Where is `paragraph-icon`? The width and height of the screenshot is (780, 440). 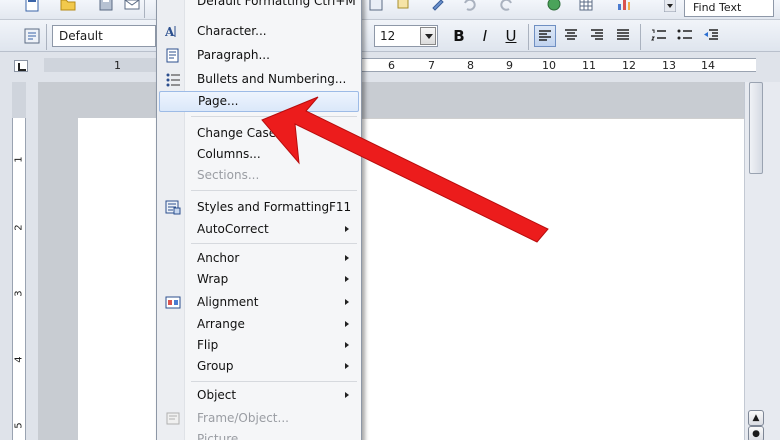
paragraph-icon is located at coordinates (172, 55).